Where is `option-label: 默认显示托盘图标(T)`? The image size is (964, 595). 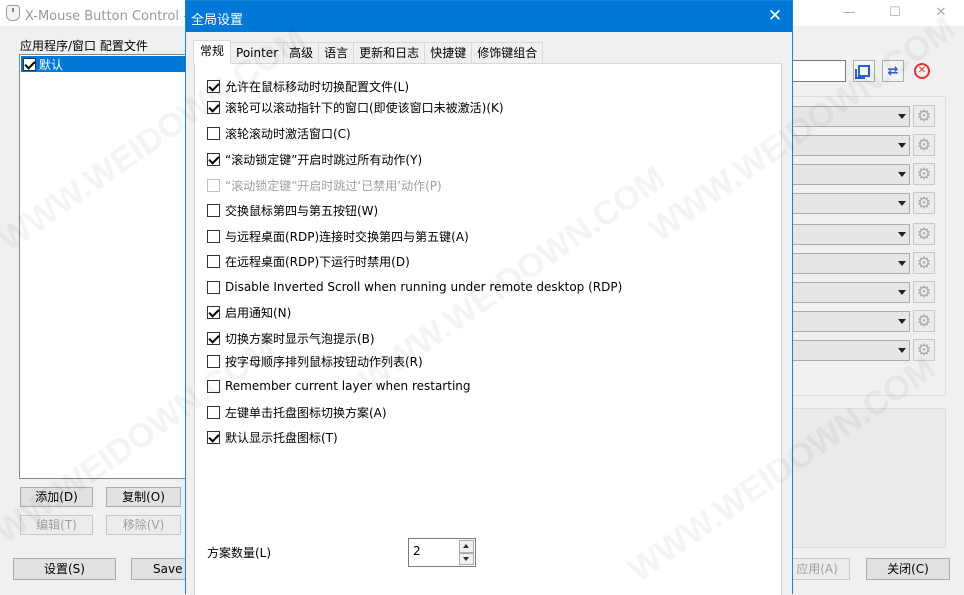 option-label: 默认显示托盘图标(T) is located at coordinates (281, 437).